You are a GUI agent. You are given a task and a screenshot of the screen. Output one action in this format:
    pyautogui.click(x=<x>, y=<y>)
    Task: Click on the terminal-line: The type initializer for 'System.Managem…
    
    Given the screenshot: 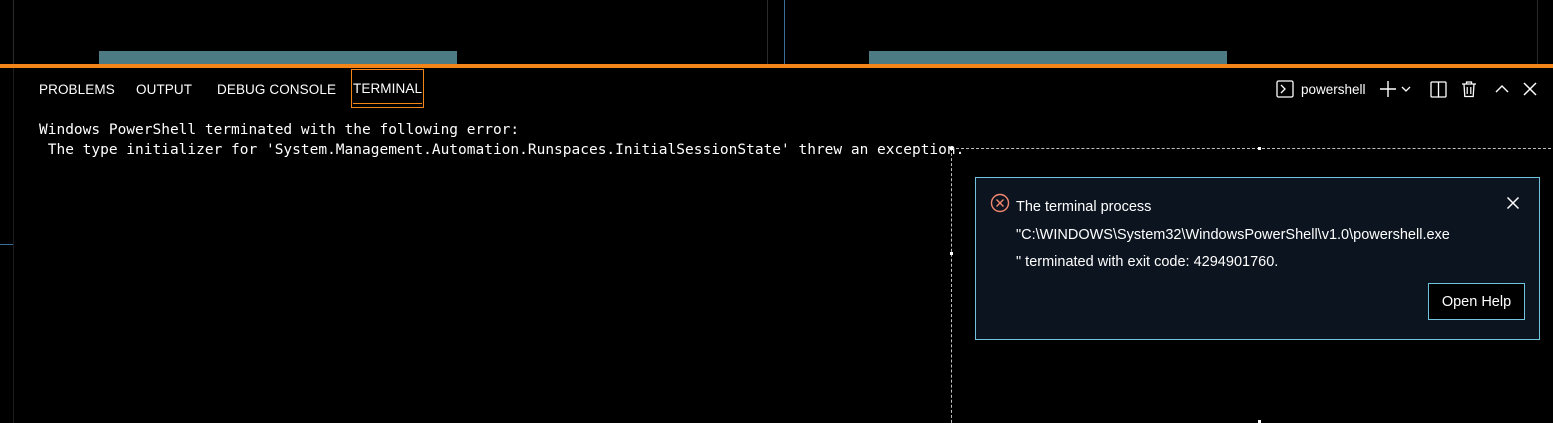 What is the action you would take?
    pyautogui.click(x=502, y=150)
    